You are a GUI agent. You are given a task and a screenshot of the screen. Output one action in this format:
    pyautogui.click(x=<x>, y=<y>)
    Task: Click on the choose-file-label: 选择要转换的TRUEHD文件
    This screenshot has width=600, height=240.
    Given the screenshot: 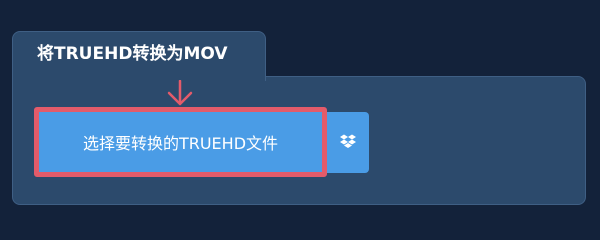 What is the action you would take?
    pyautogui.click(x=180, y=143)
    